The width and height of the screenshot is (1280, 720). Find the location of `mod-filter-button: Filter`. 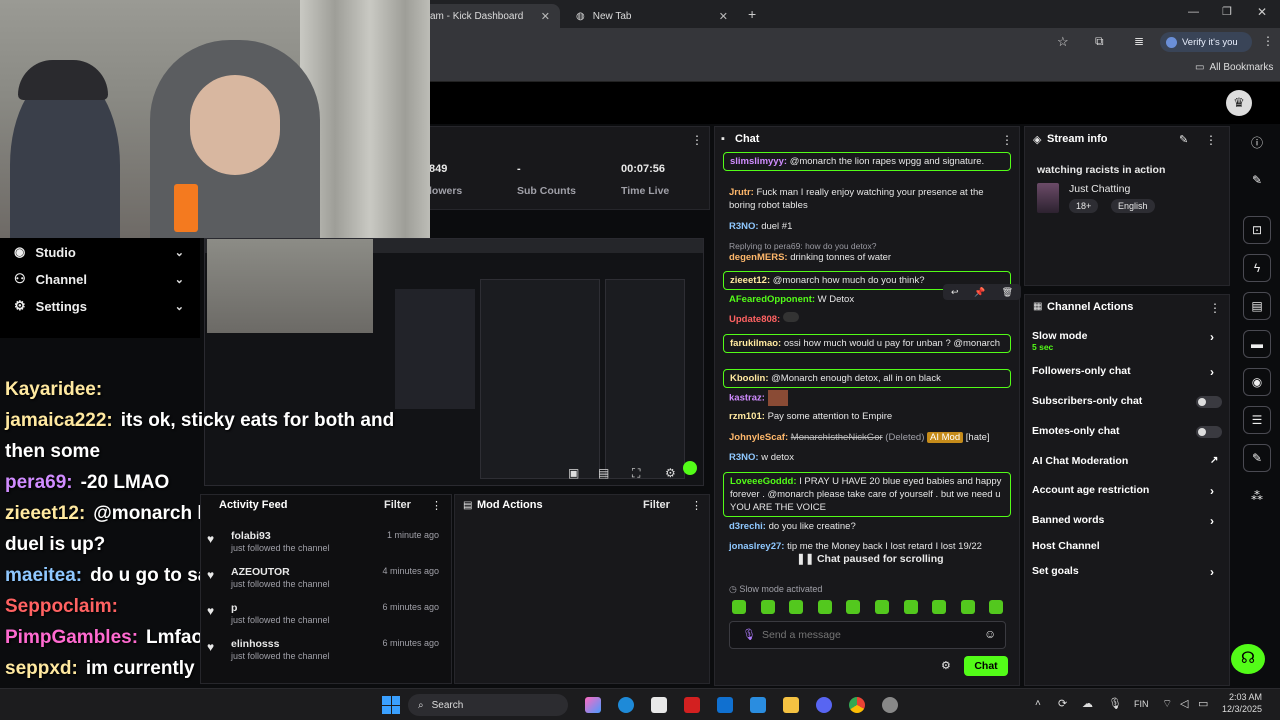

mod-filter-button: Filter is located at coordinates (656, 505).